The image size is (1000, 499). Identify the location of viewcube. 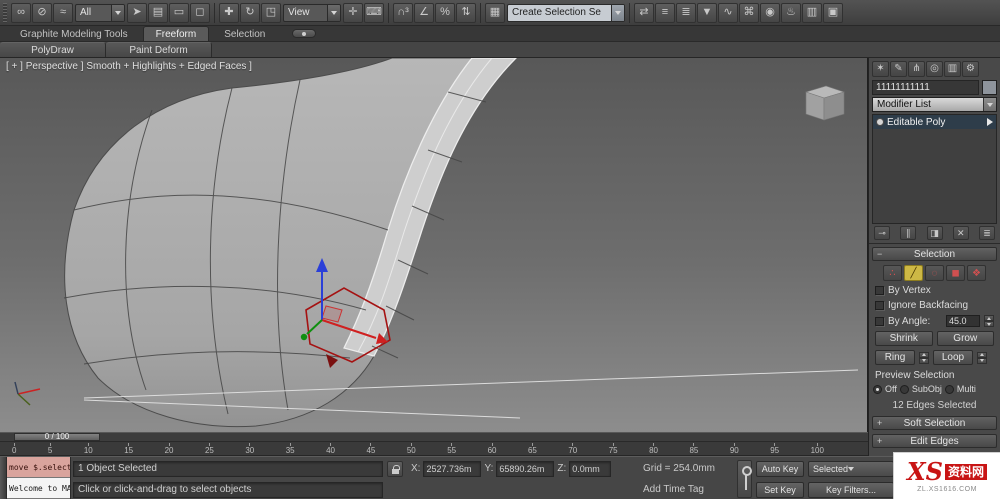
(825, 103).